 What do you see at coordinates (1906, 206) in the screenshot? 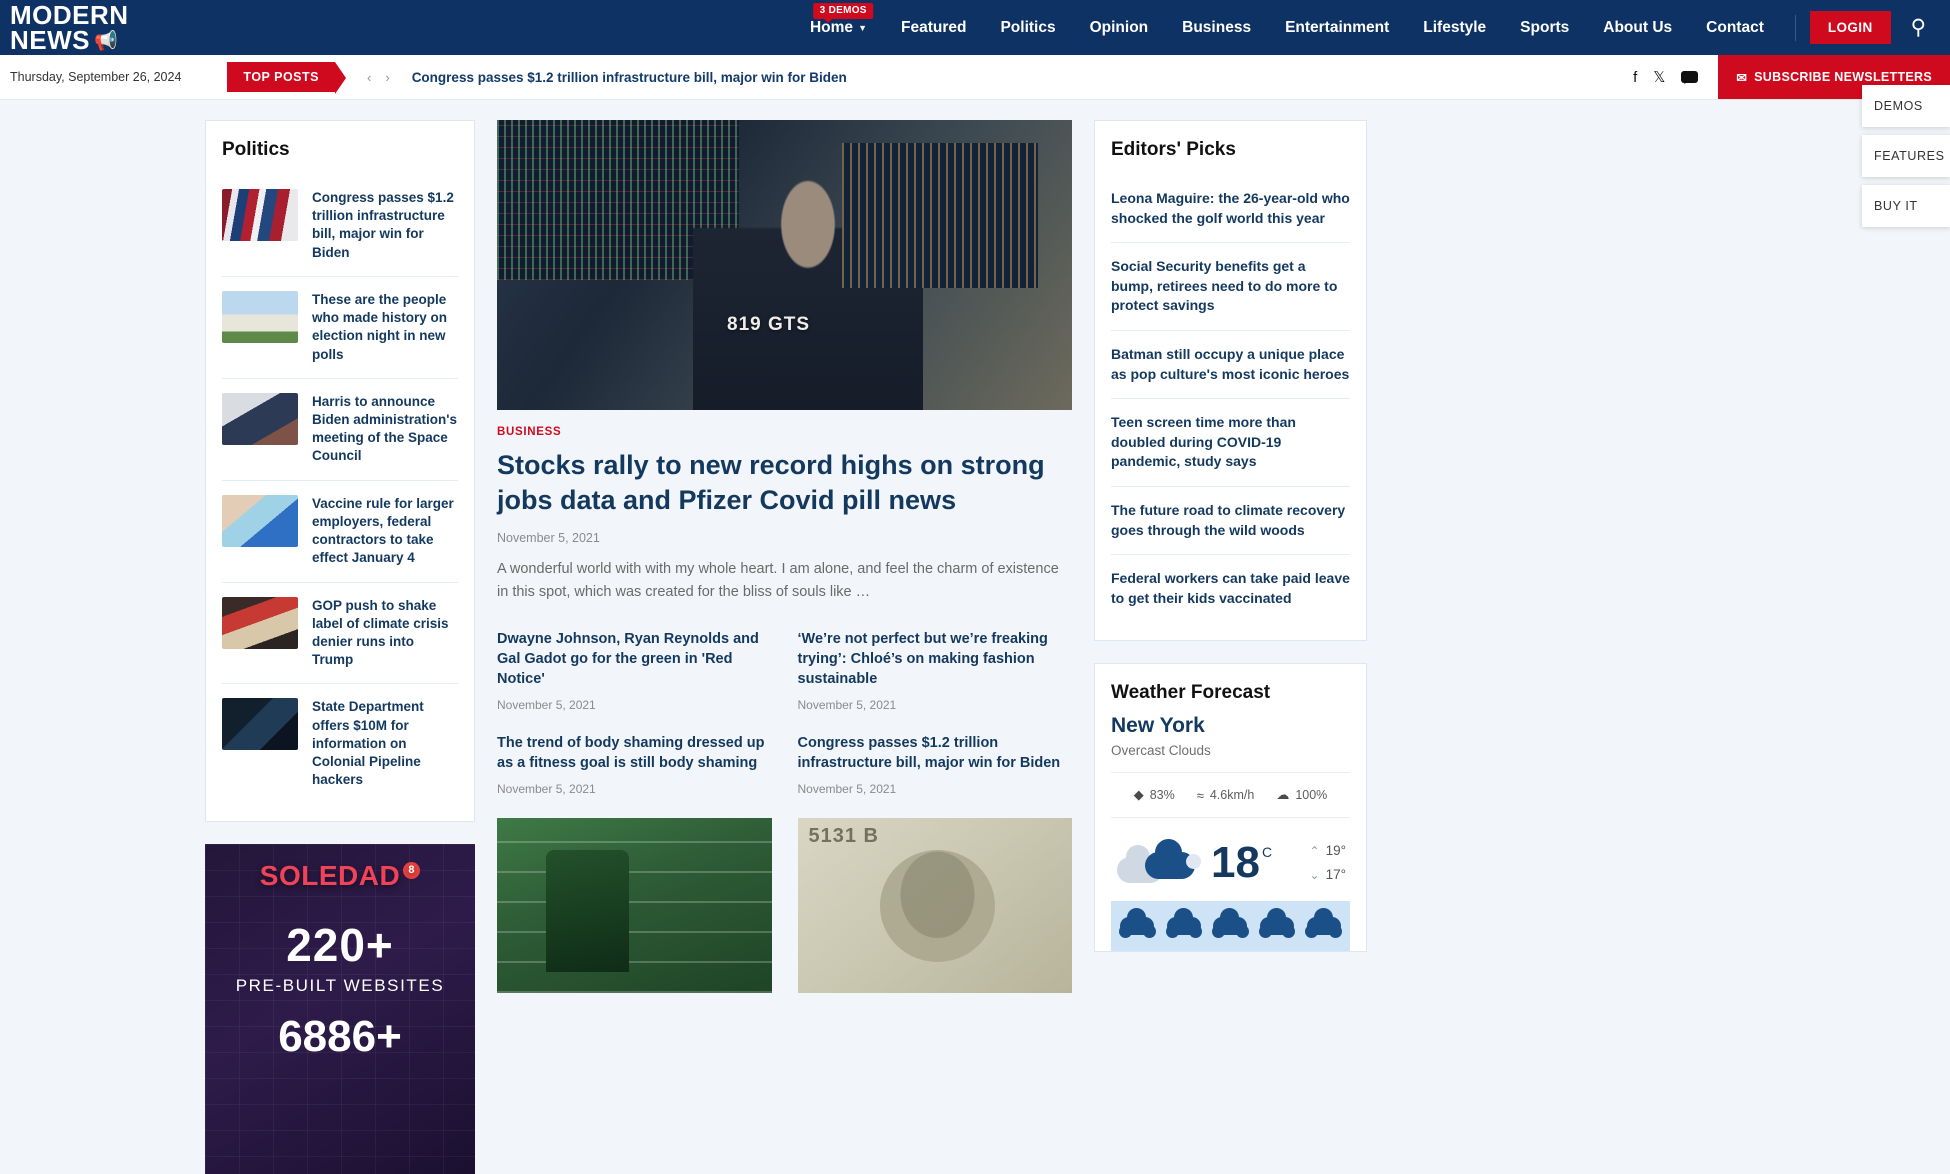
I see `float-item-buy-it: BUY IT` at bounding box center [1906, 206].